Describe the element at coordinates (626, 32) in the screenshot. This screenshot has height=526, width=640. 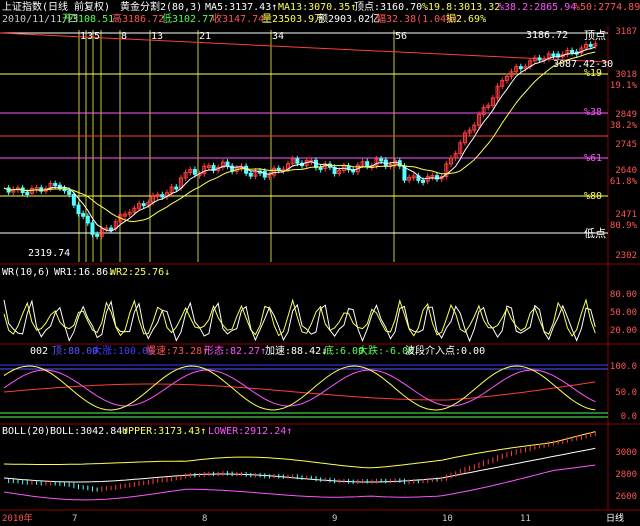
I see `price-tick-0: 3187` at that location.